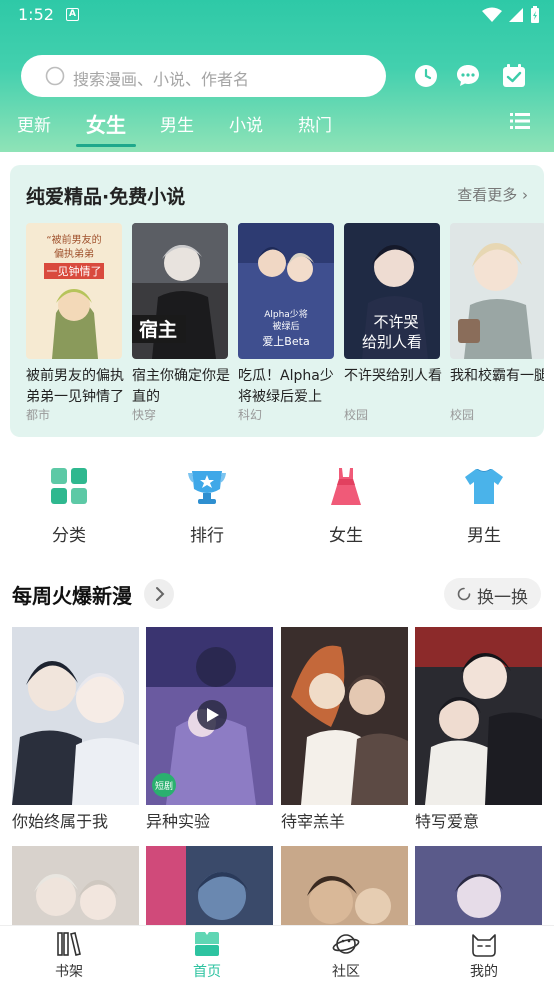  Describe the element at coordinates (250, 415) in the screenshot. I see `book-genre: 科幻` at that location.